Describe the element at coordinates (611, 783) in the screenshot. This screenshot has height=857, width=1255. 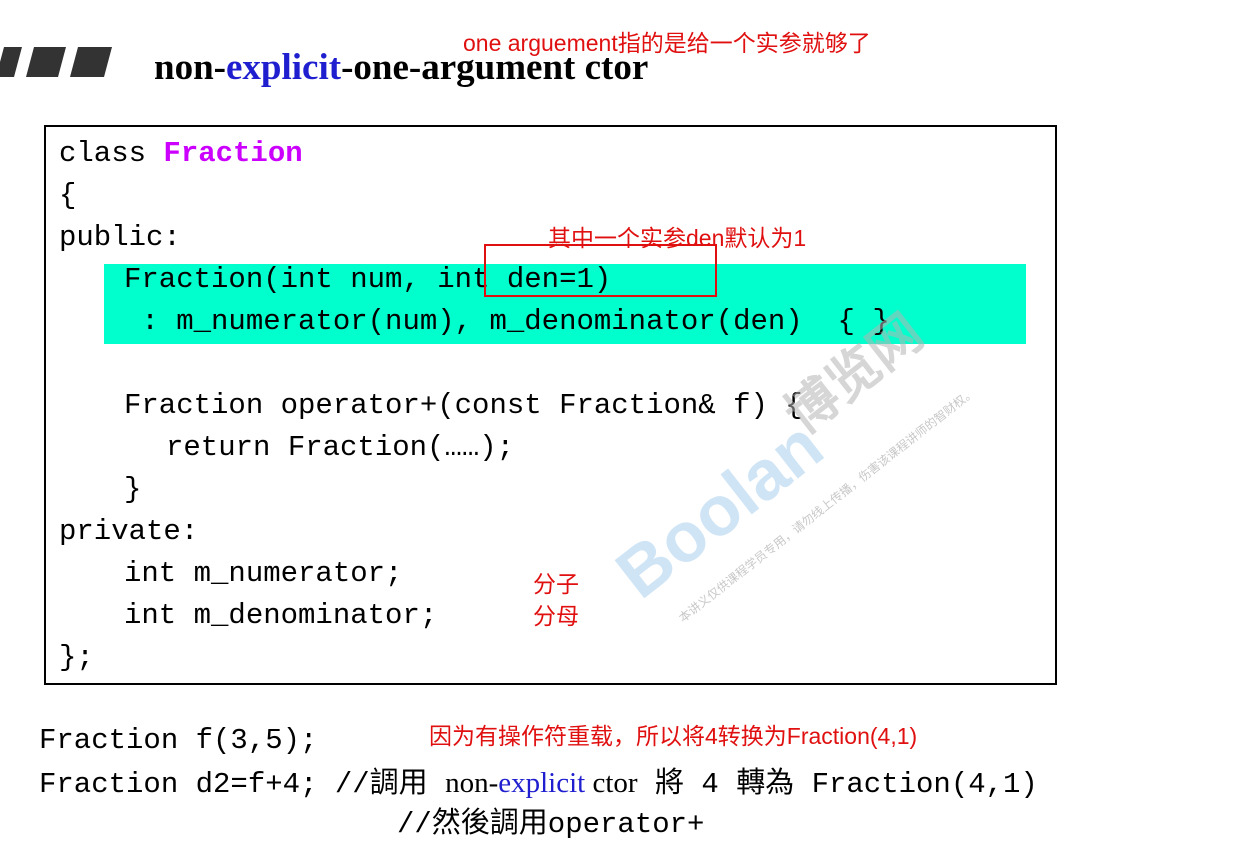
I see `usage-line2-serif-b: ctor` at that location.